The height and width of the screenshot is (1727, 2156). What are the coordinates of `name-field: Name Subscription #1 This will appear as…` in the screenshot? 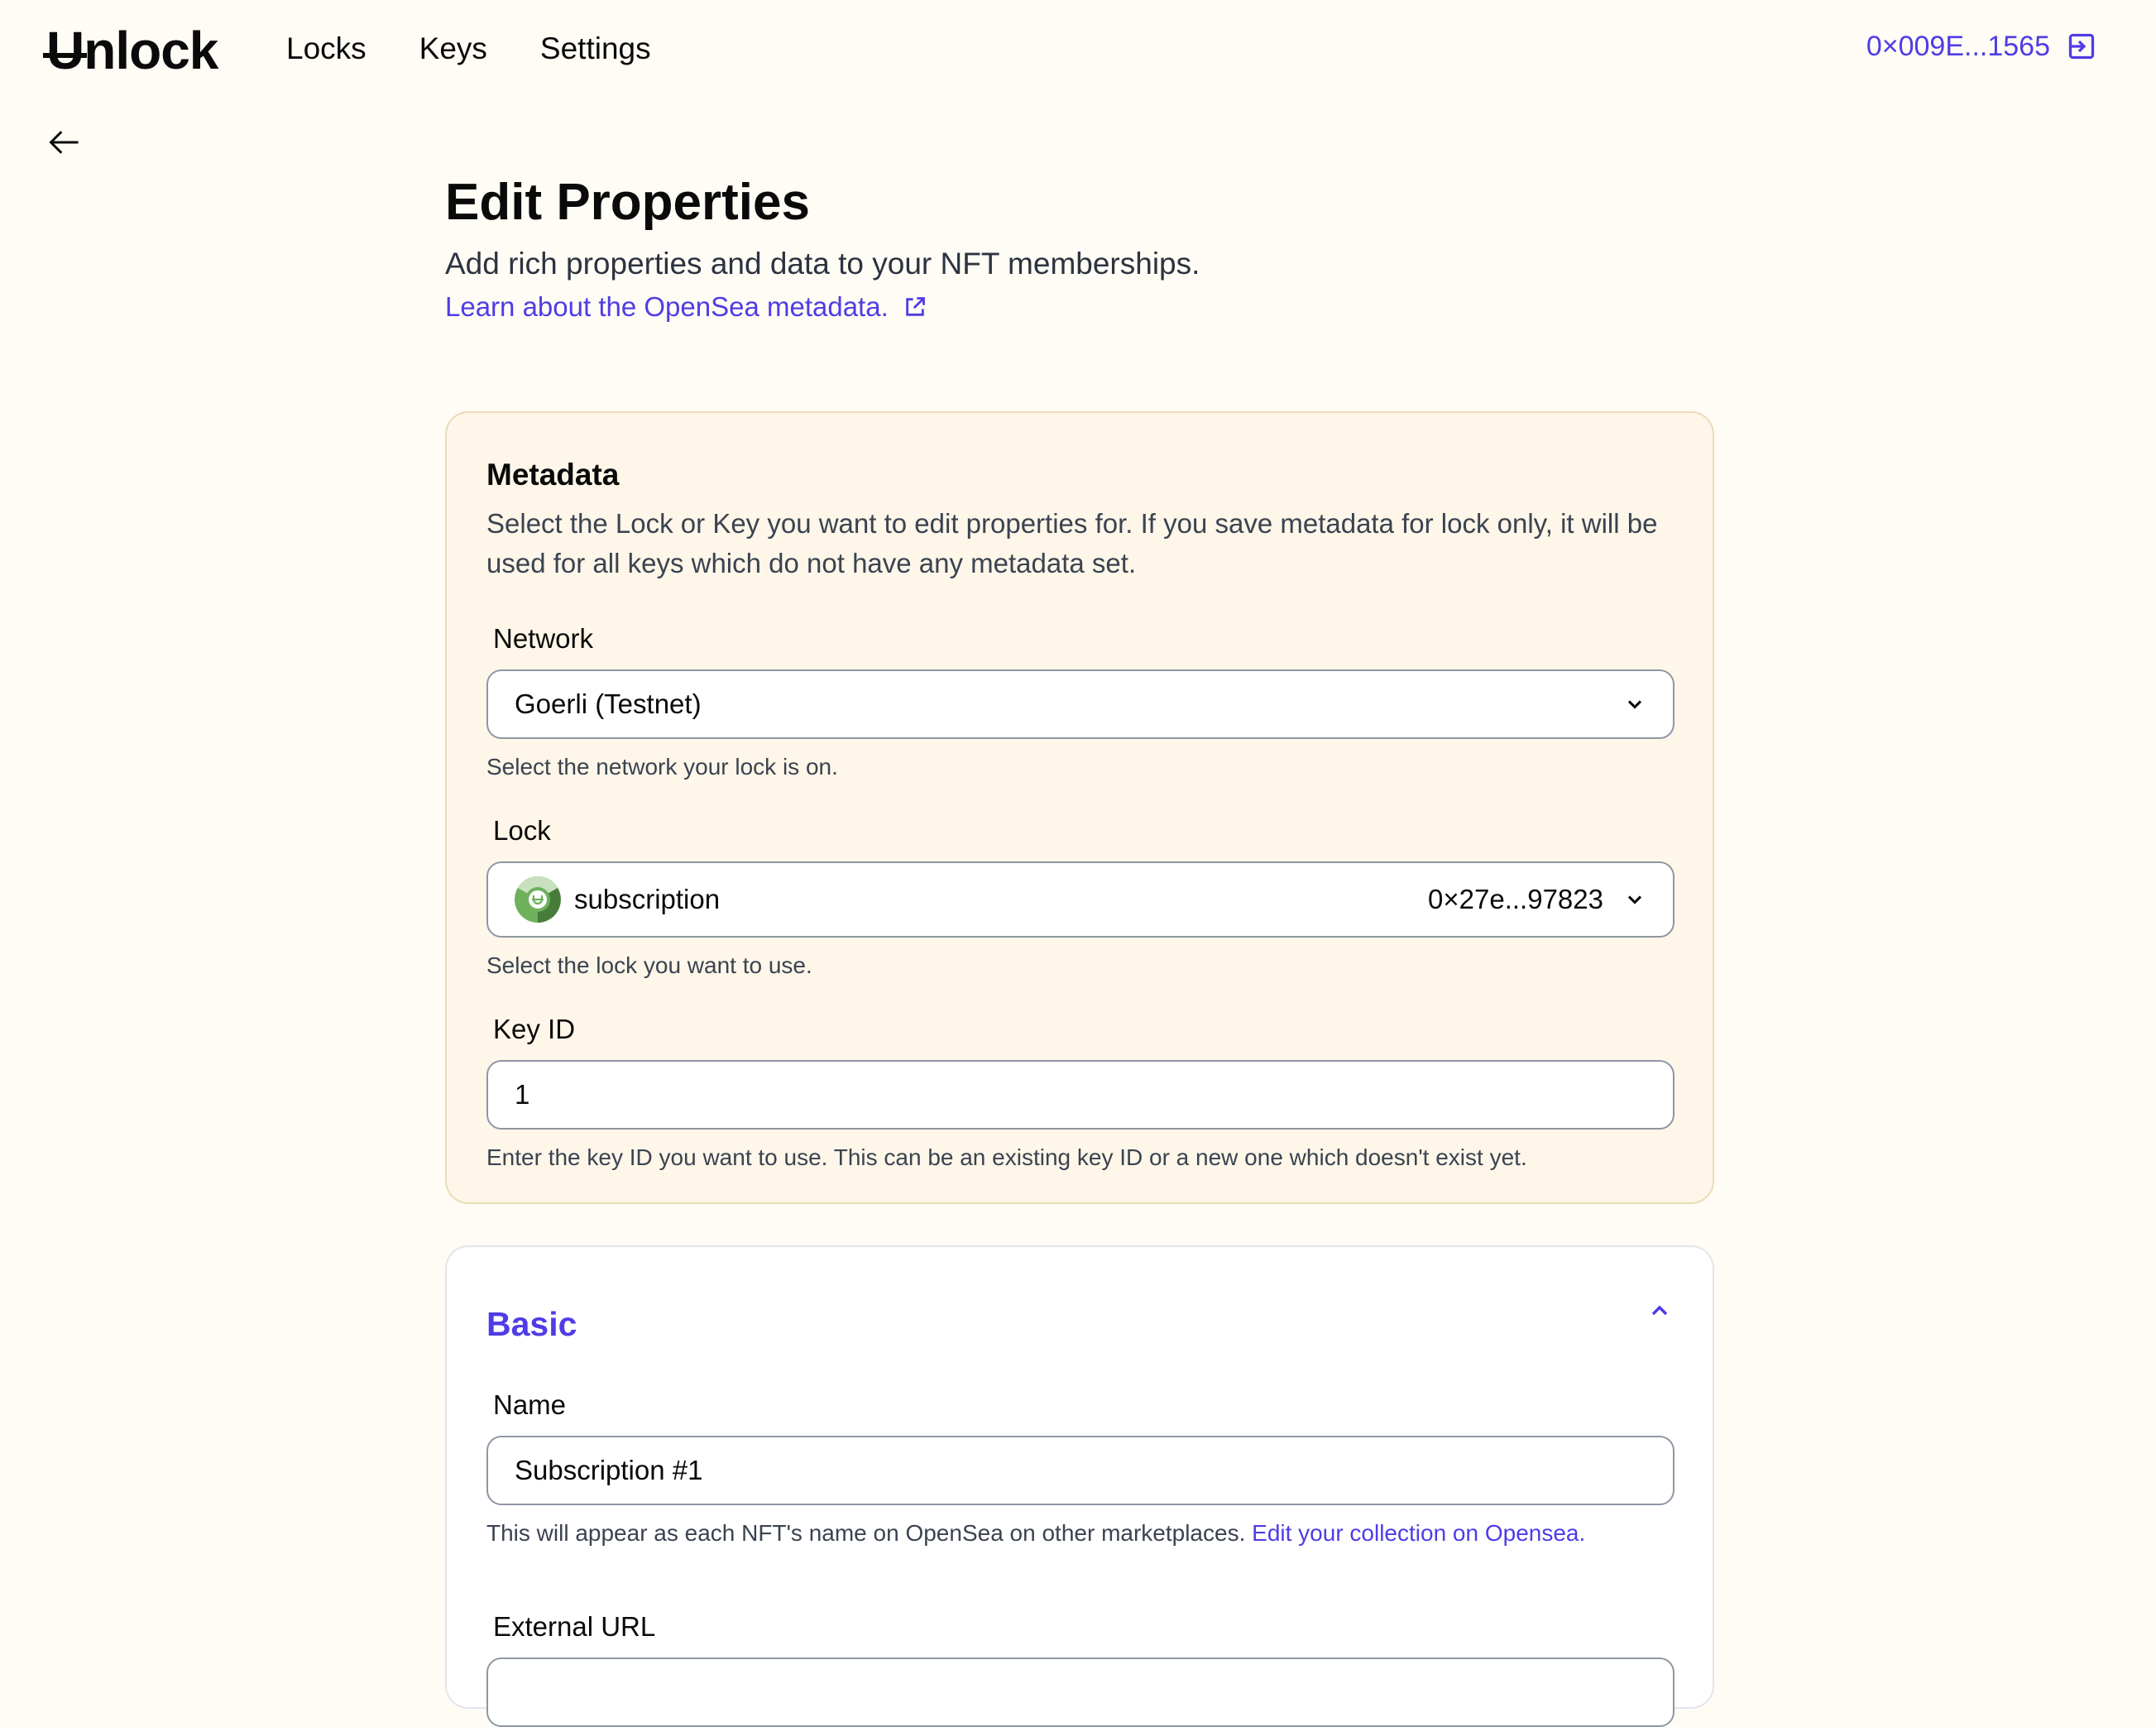 It's located at (1080, 1468).